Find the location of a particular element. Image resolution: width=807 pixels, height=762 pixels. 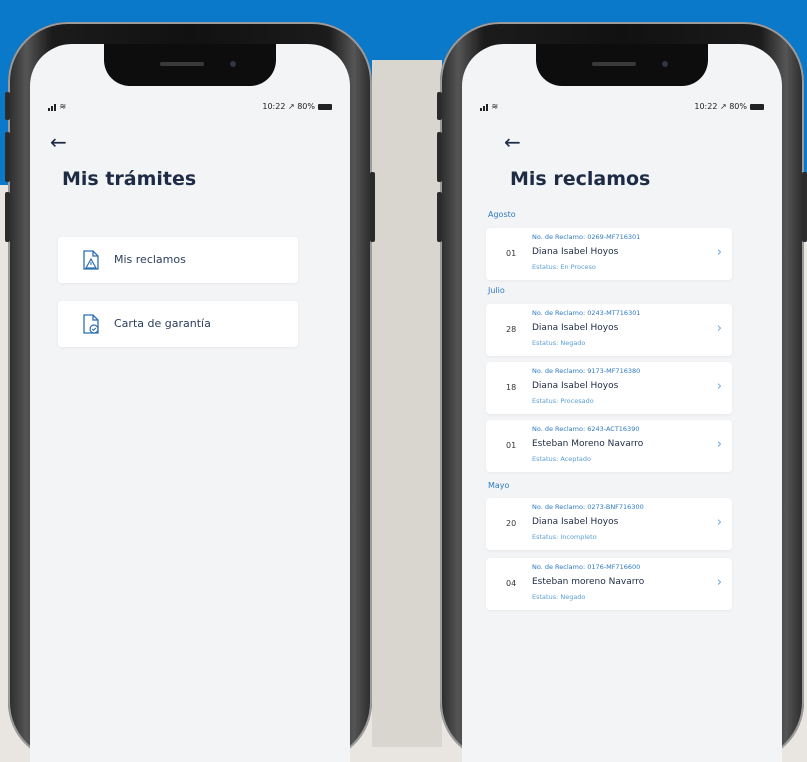

claim-day: 20 is located at coordinates (511, 523).